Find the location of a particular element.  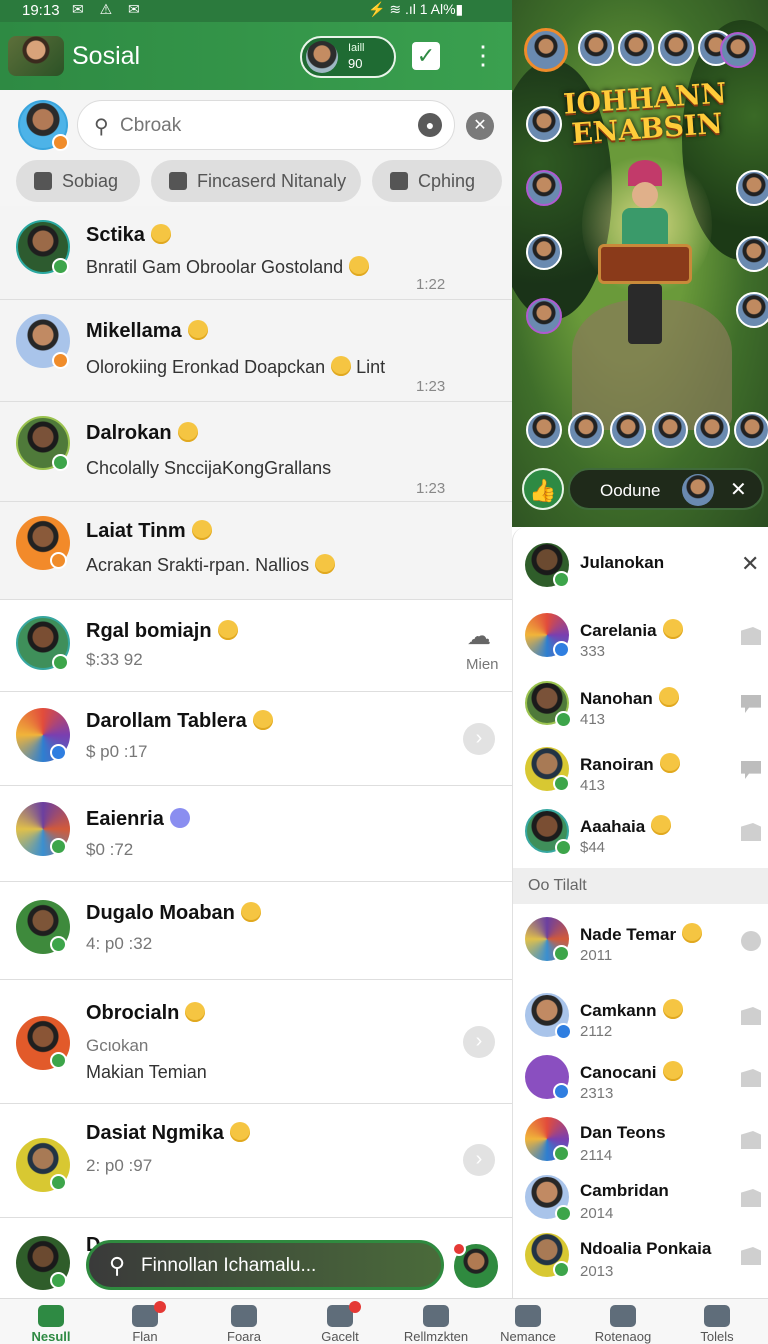

friend-row: Canocani 2313 is located at coordinates (640, 1083).